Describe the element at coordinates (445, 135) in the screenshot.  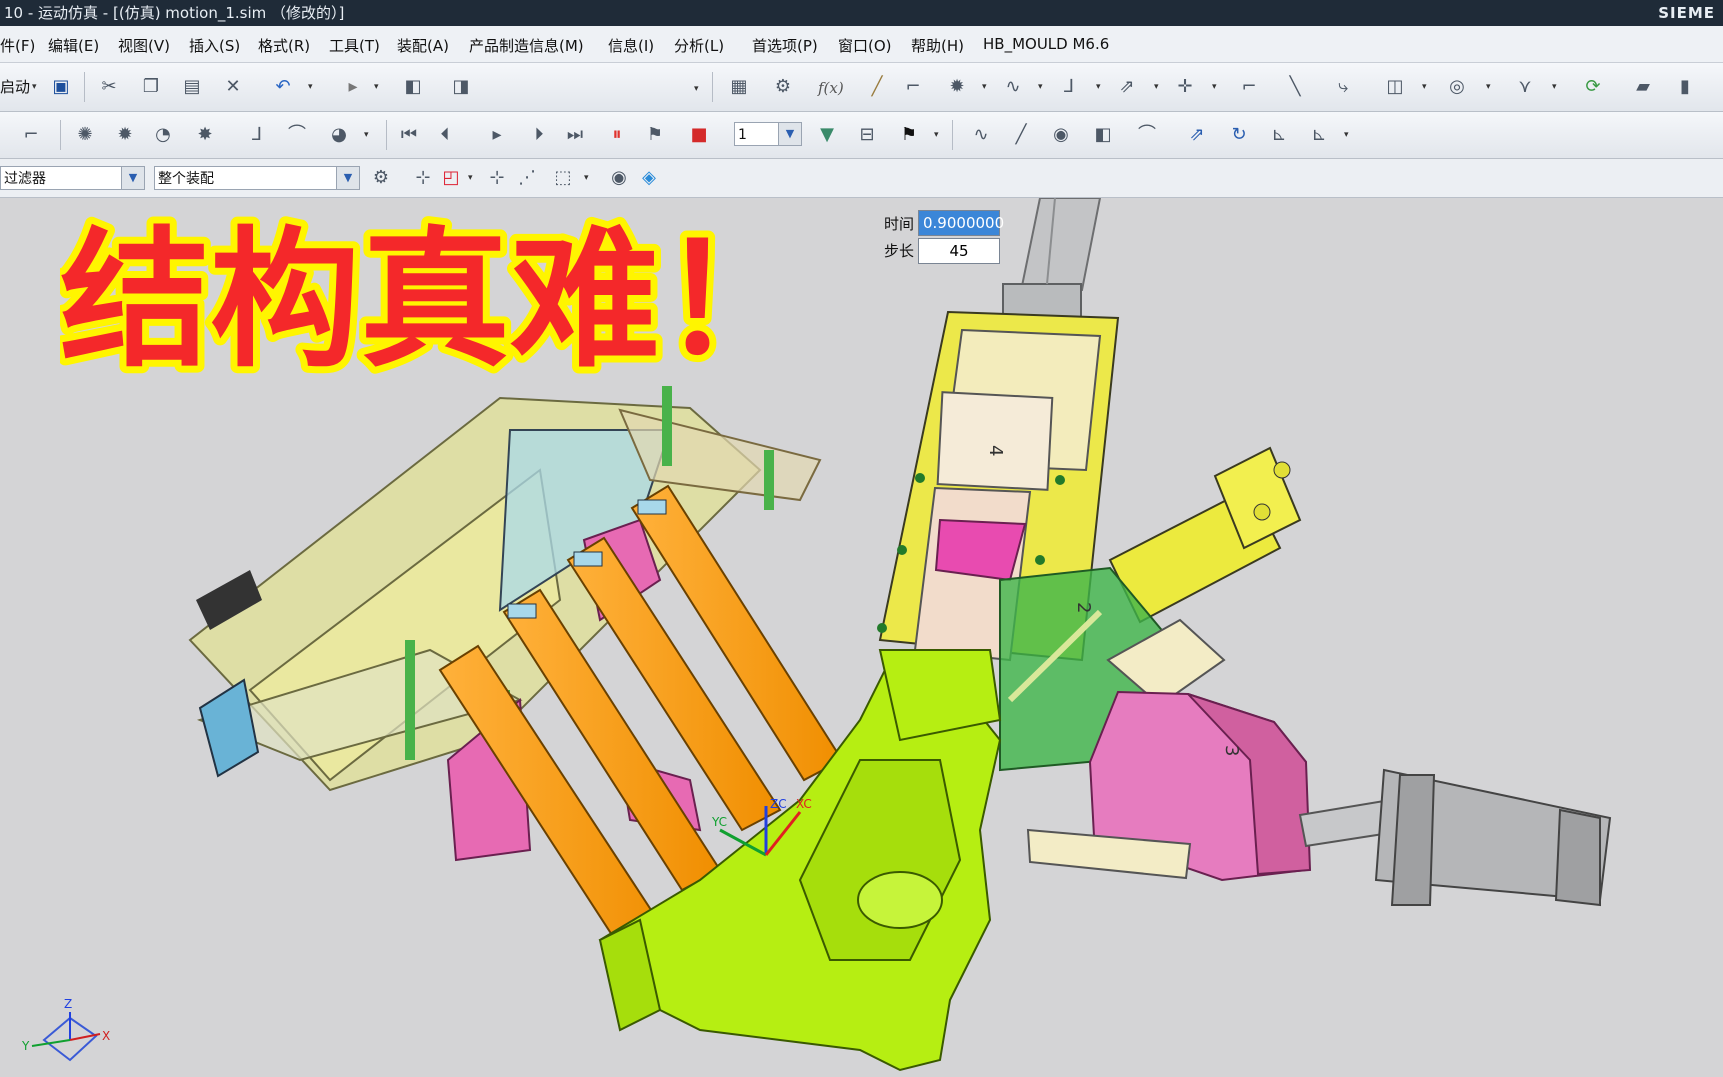
I see `step-back-icon: ⏴` at that location.